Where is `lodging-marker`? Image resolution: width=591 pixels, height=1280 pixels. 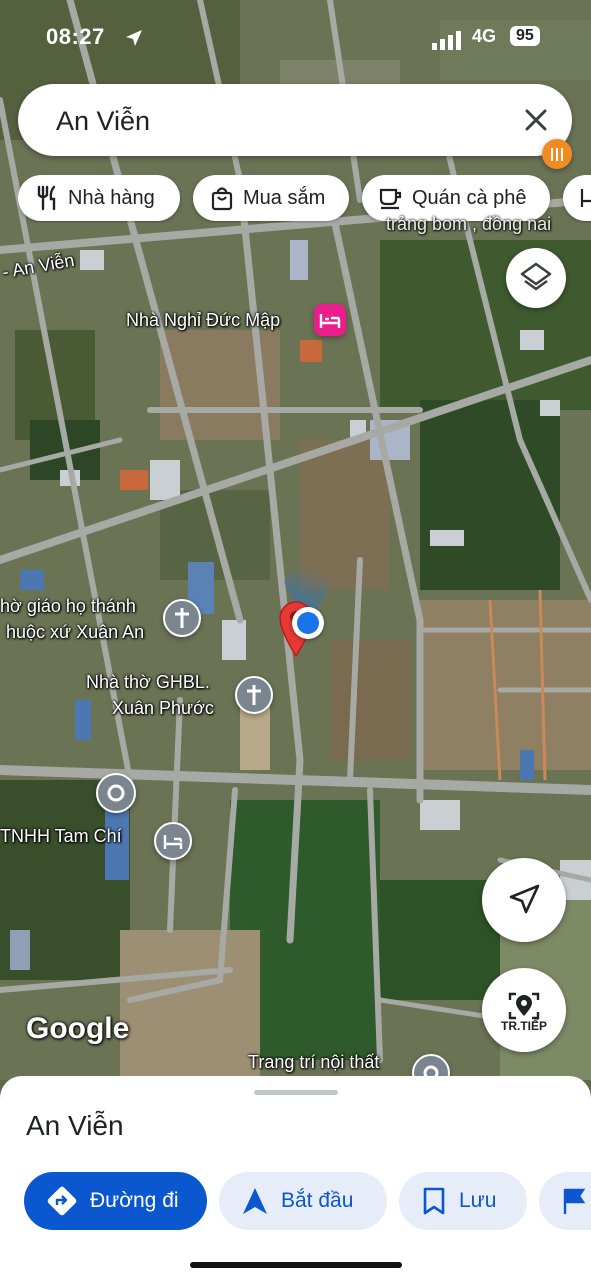 lodging-marker is located at coordinates (173, 841).